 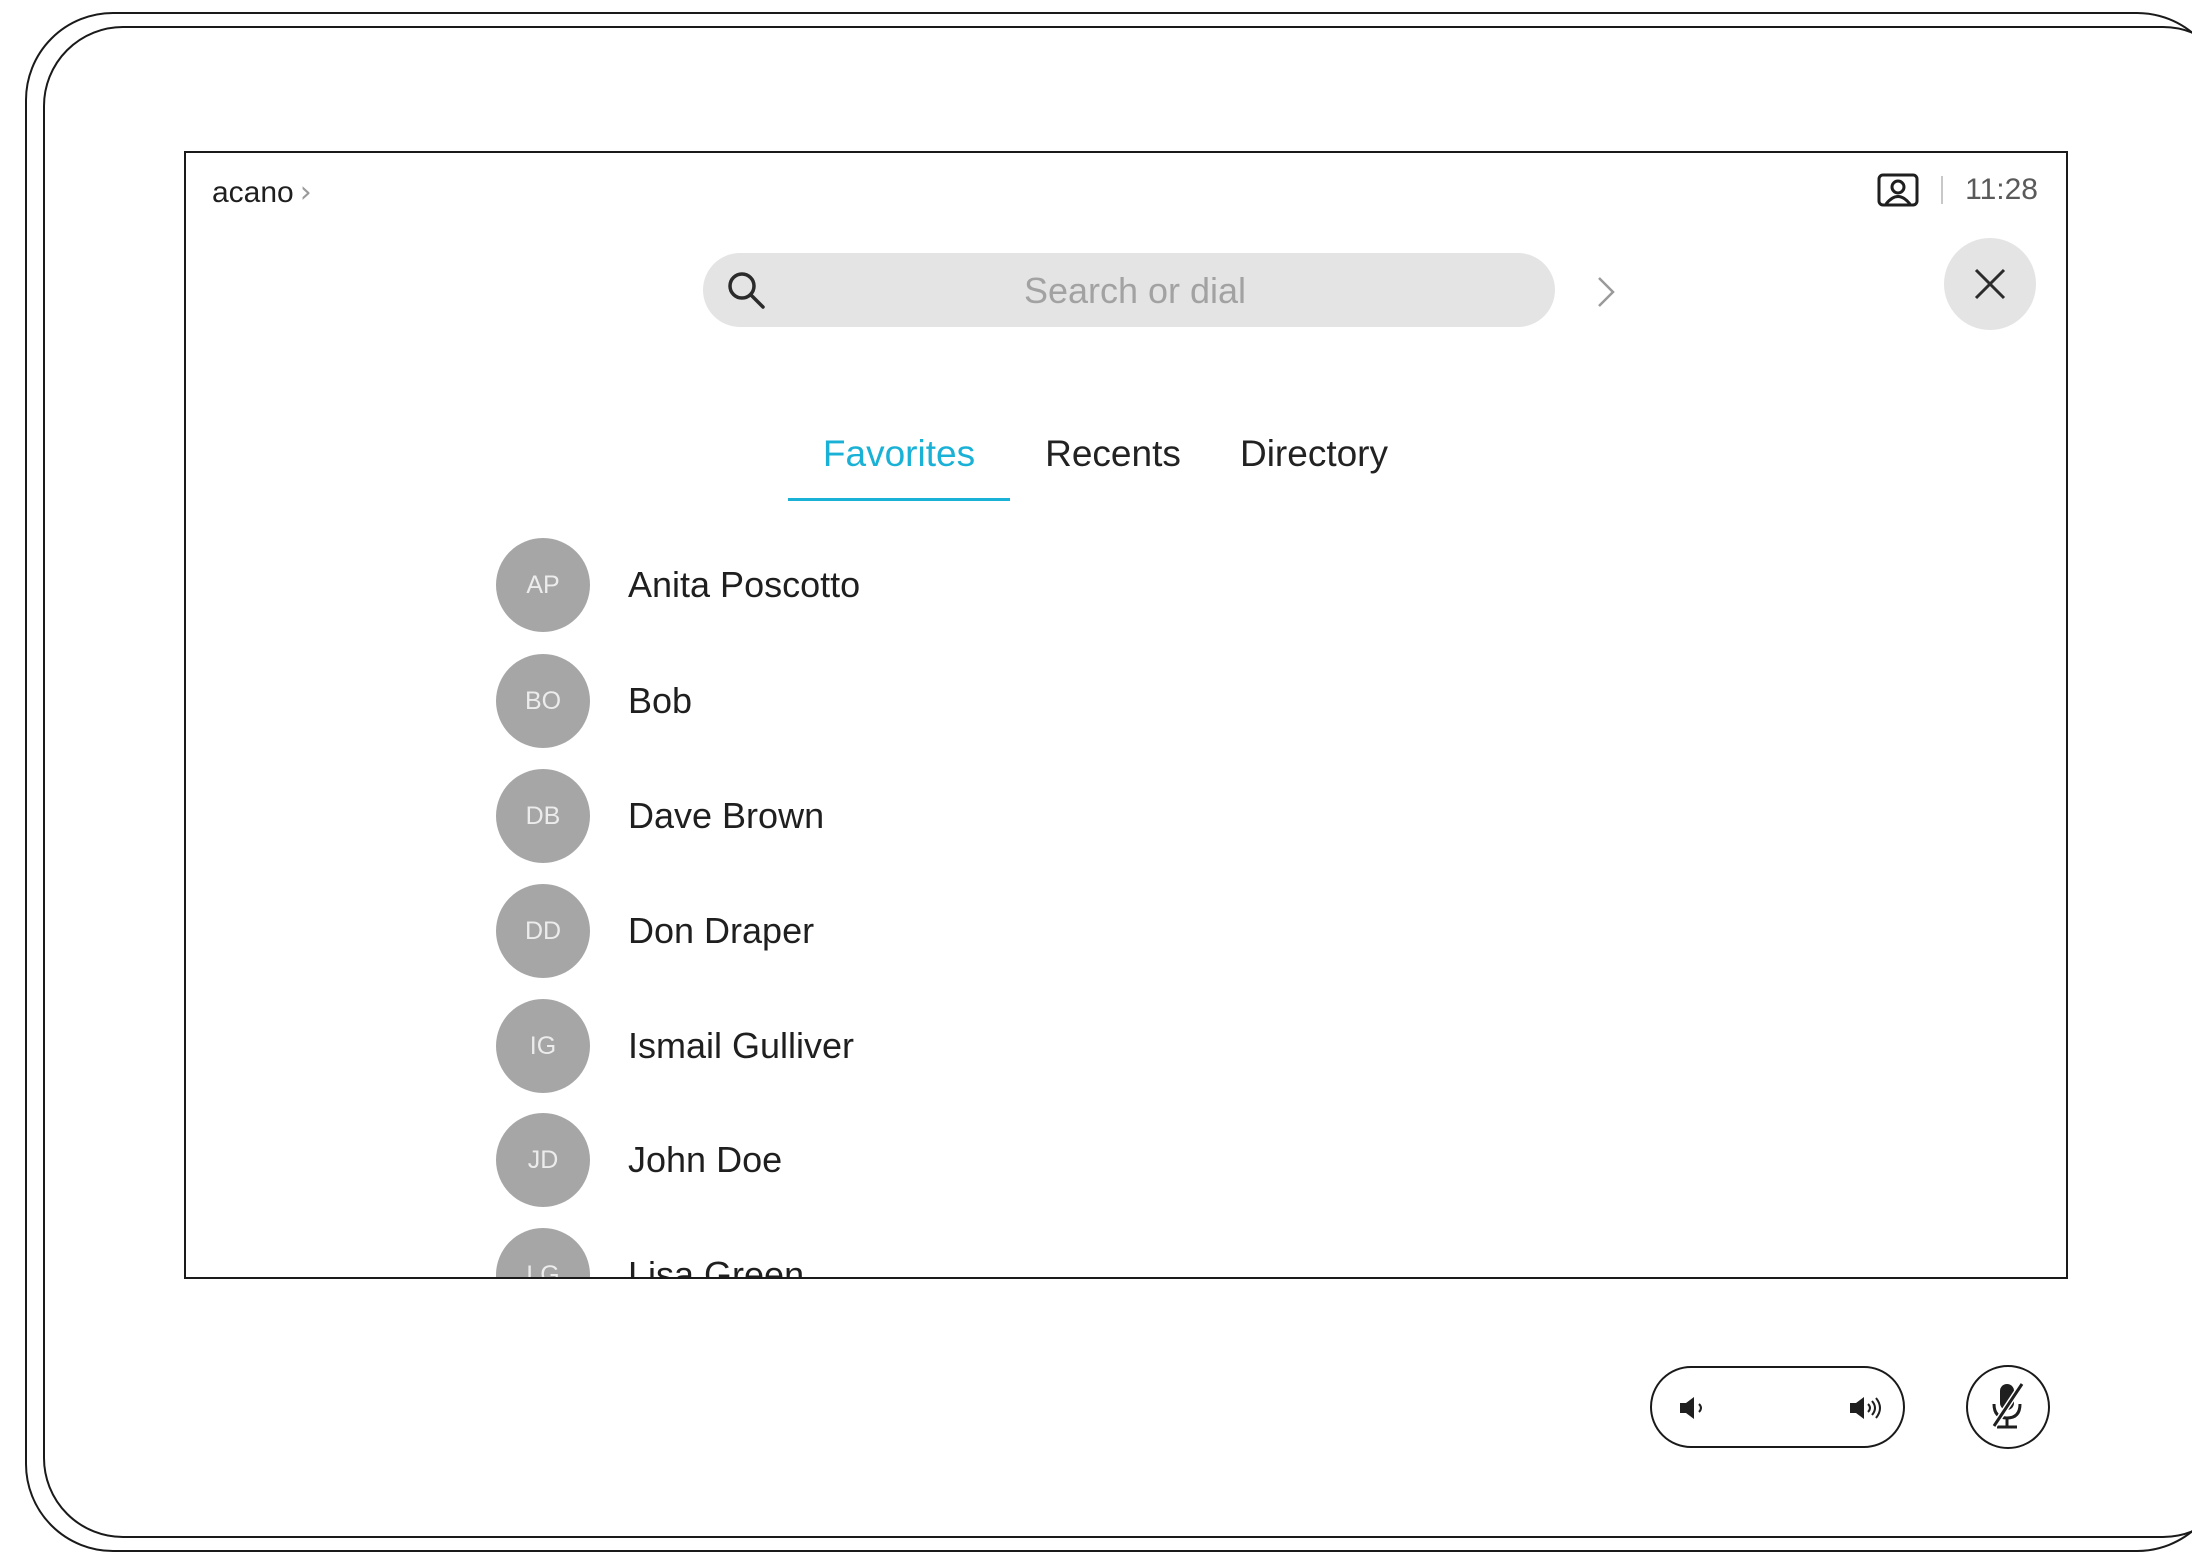 What do you see at coordinates (746, 290) in the screenshot?
I see `search-icon` at bounding box center [746, 290].